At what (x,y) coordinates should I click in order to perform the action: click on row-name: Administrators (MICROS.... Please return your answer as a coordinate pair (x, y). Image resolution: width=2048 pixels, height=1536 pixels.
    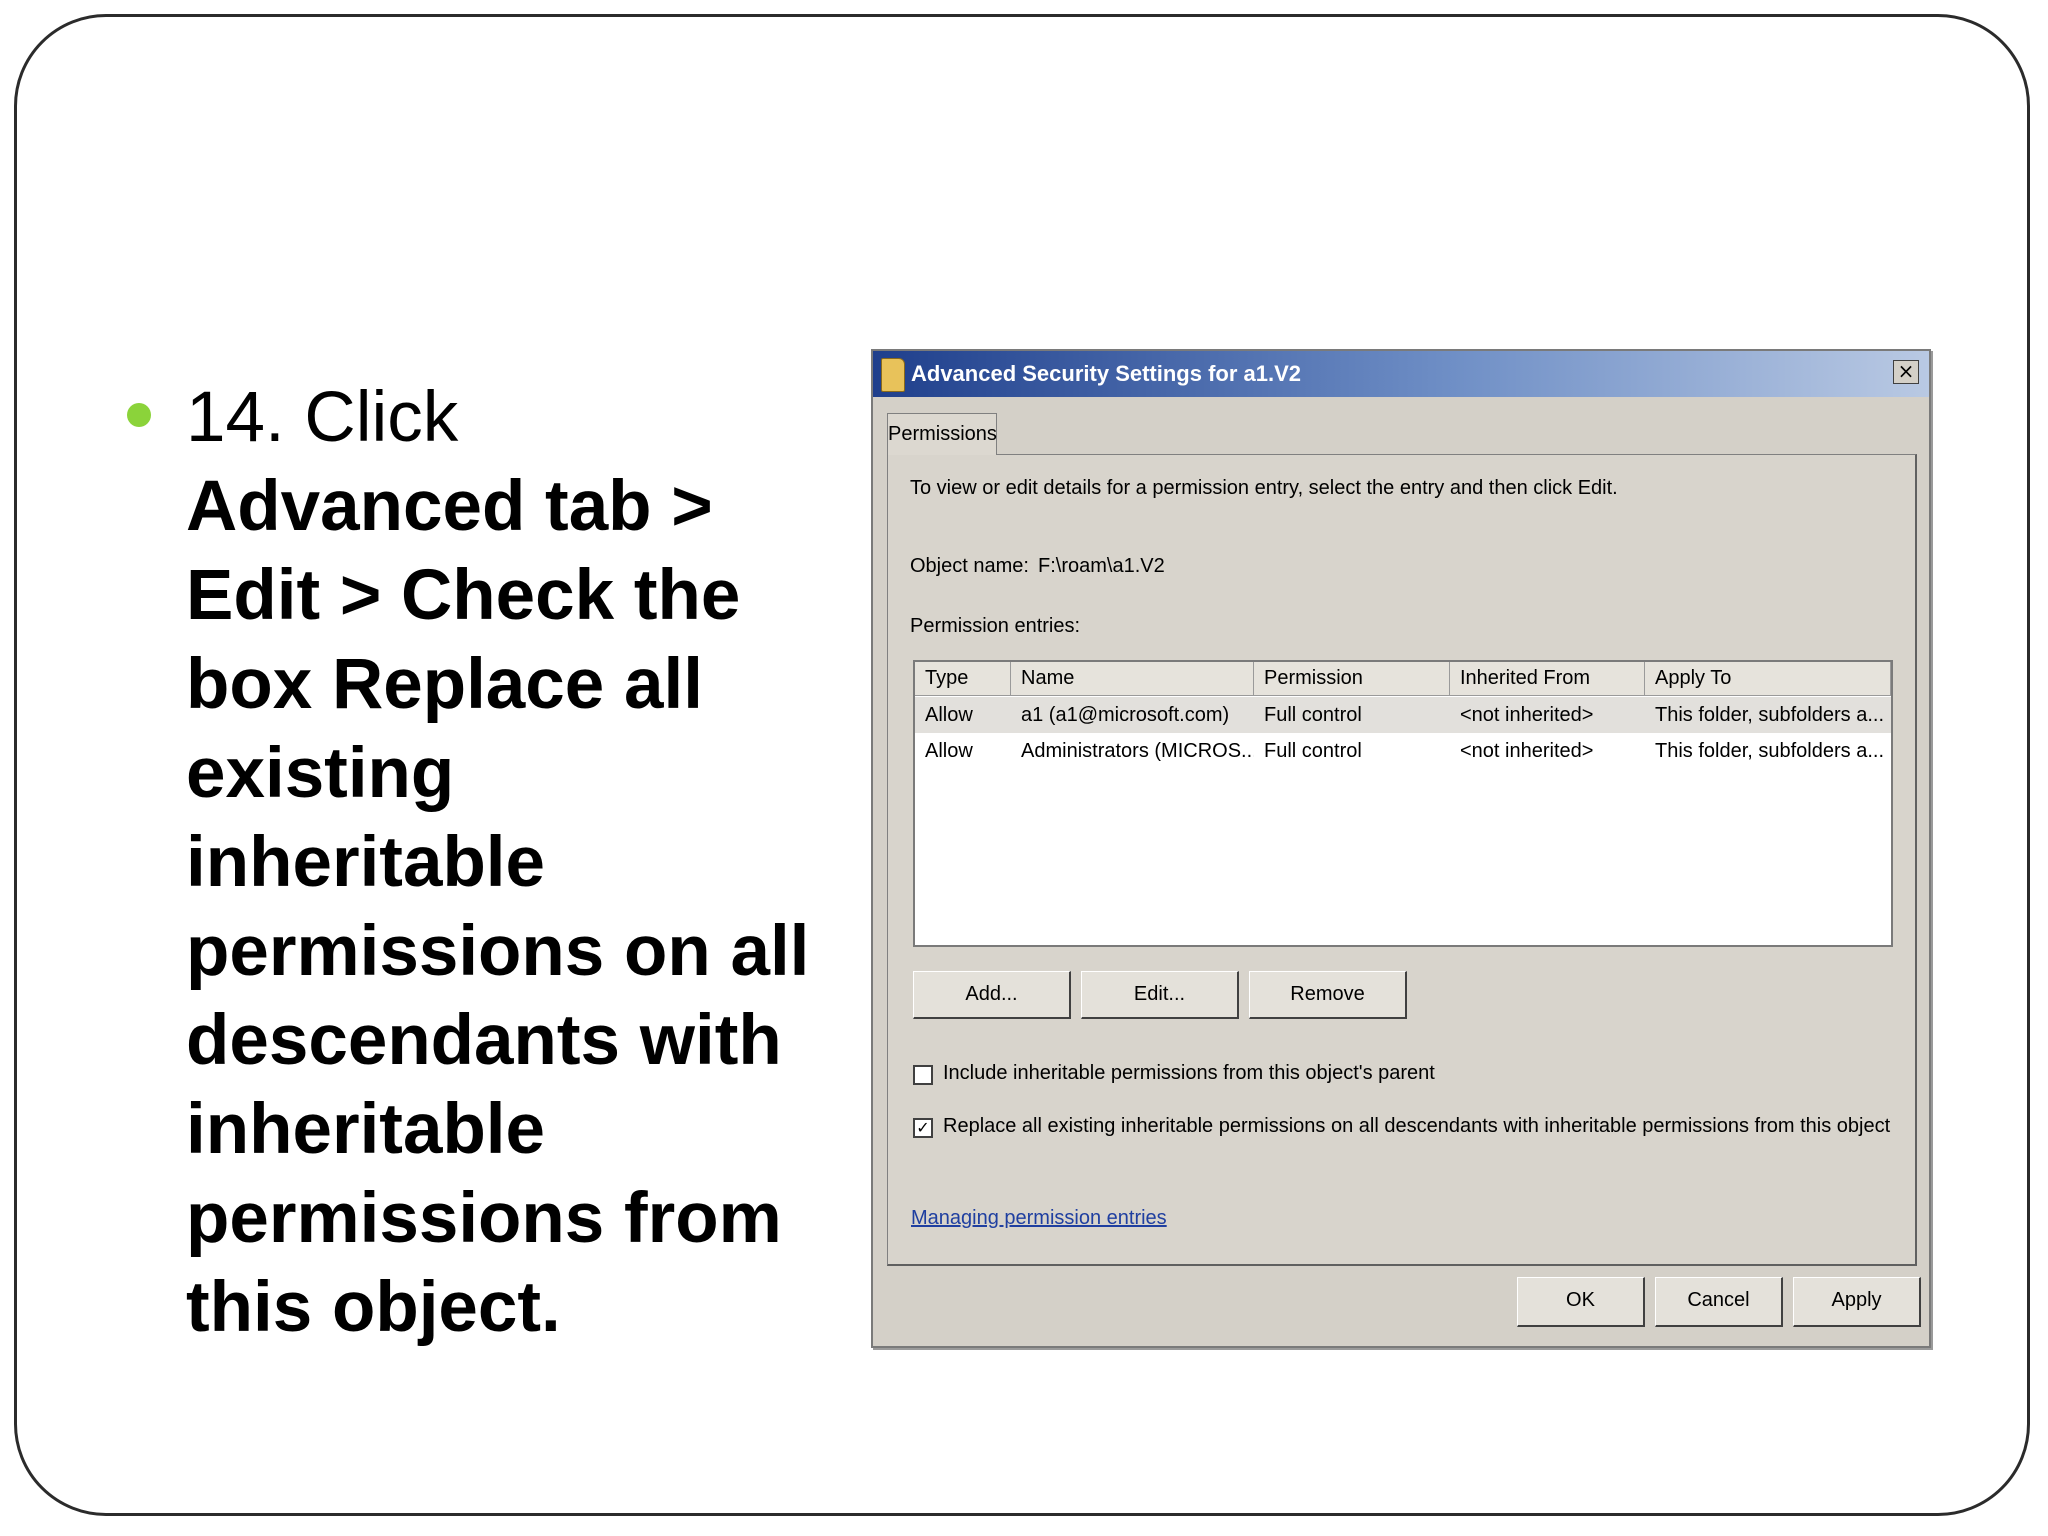
    Looking at the image, I should click on (1137, 751).